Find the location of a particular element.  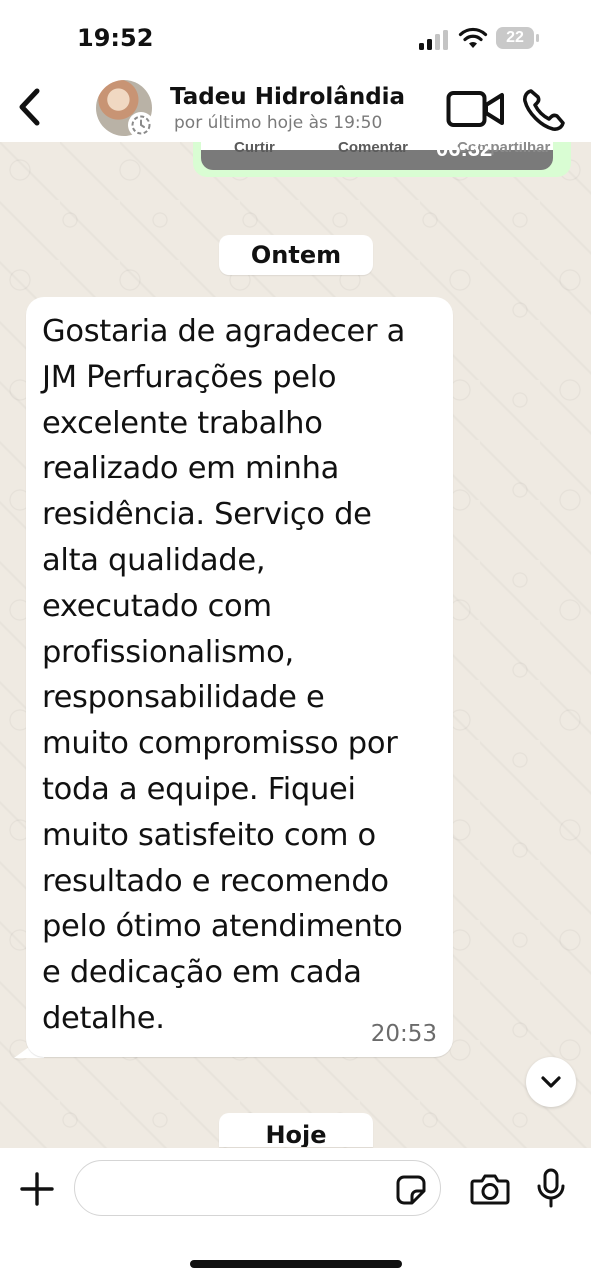

message-line: e dedicação em cada is located at coordinates (202, 973).